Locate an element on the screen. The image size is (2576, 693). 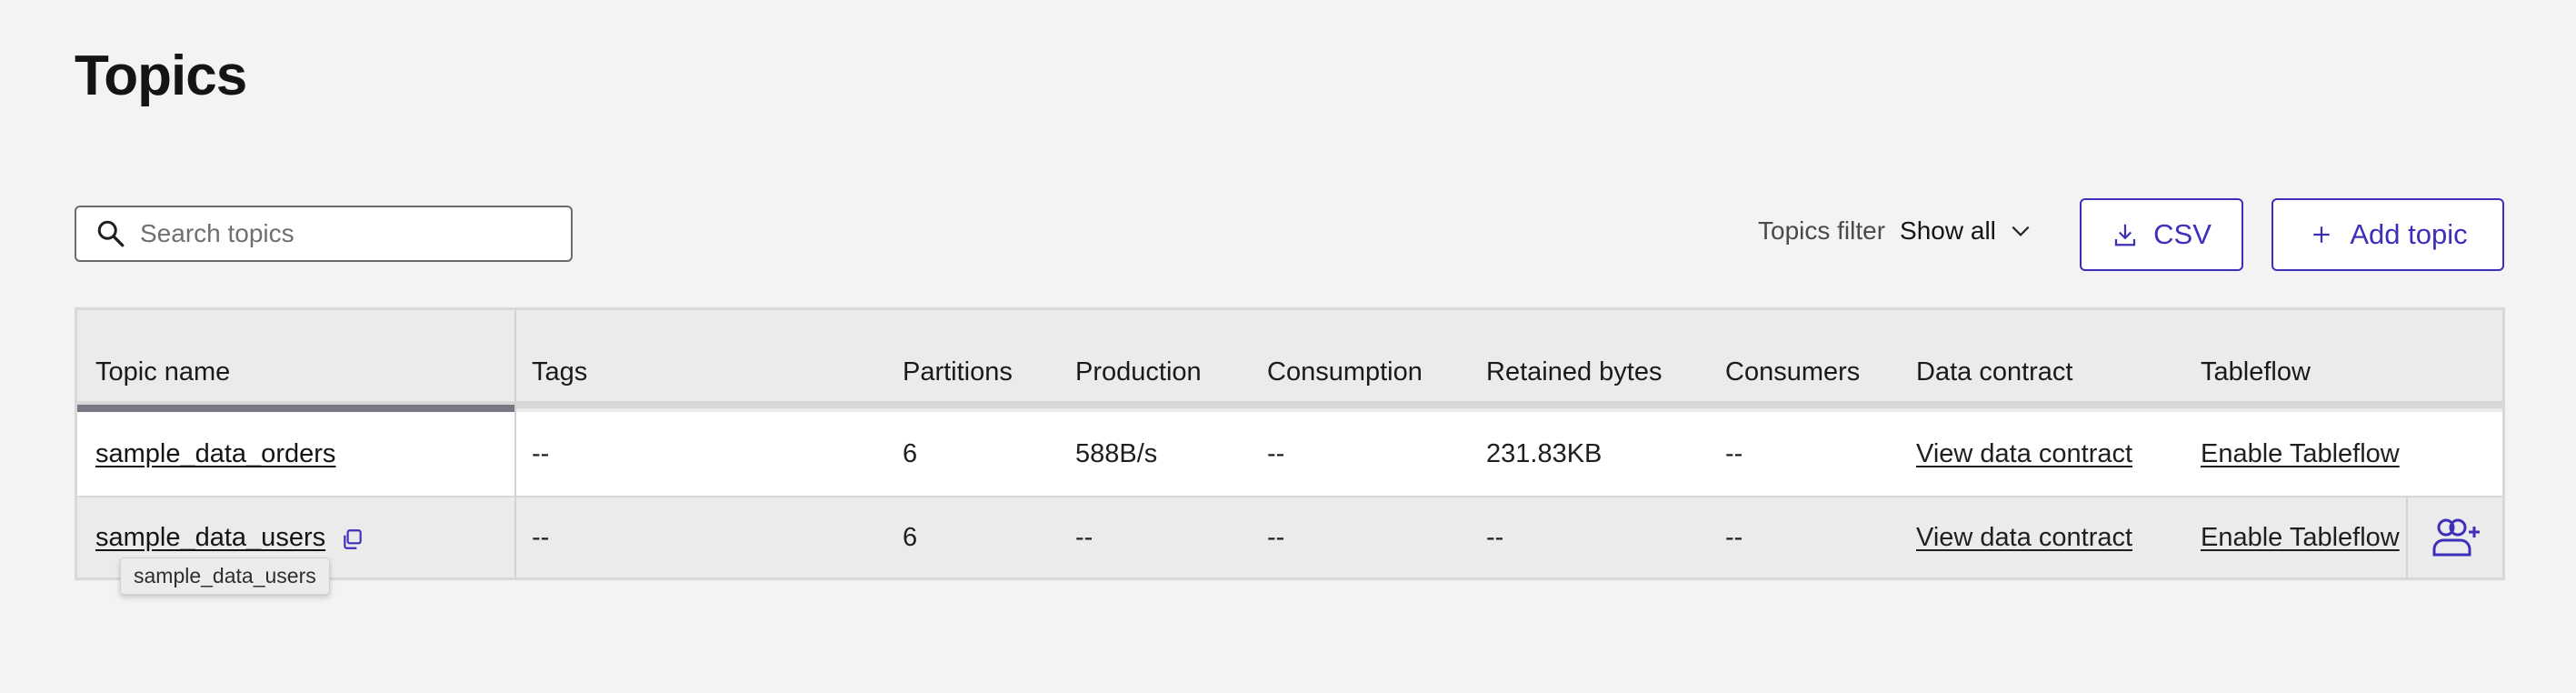
topic-name-link: sample_data_orders is located at coordinates (215, 454).